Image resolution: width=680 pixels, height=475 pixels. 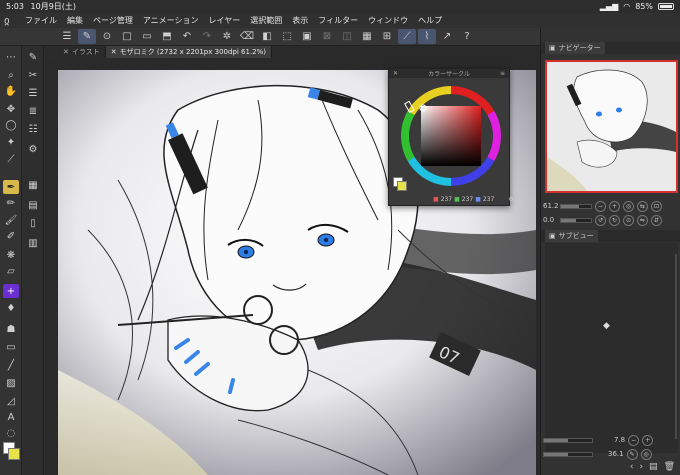 I want to click on delete-icon: 🗑, so click(x=669, y=467).